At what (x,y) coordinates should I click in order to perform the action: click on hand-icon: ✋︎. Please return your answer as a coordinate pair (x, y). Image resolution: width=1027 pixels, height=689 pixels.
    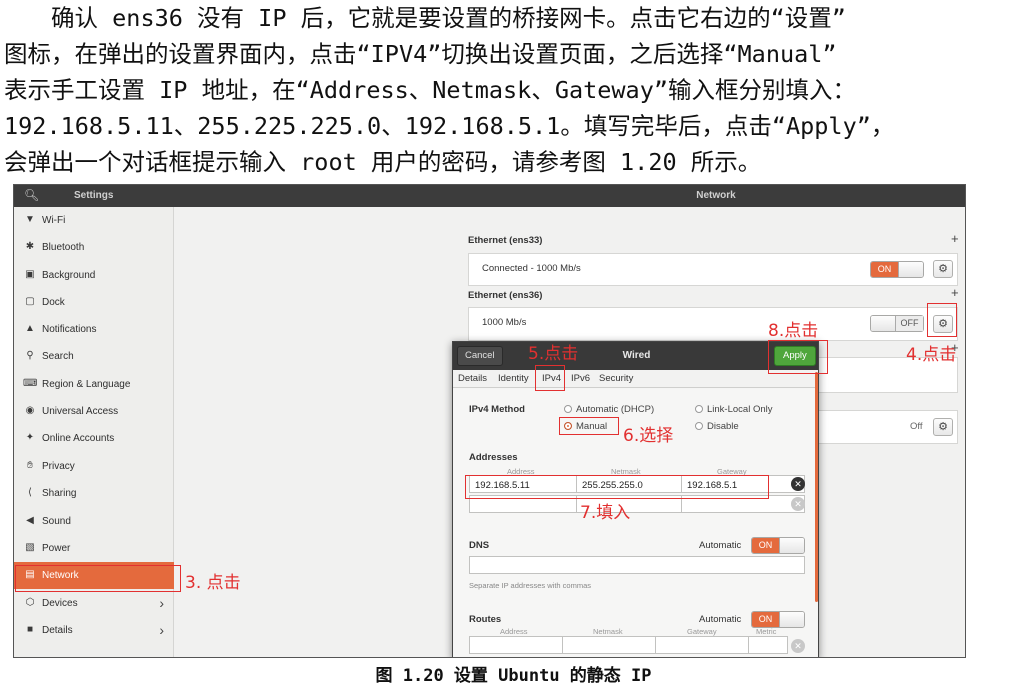
    Looking at the image, I should click on (30, 465).